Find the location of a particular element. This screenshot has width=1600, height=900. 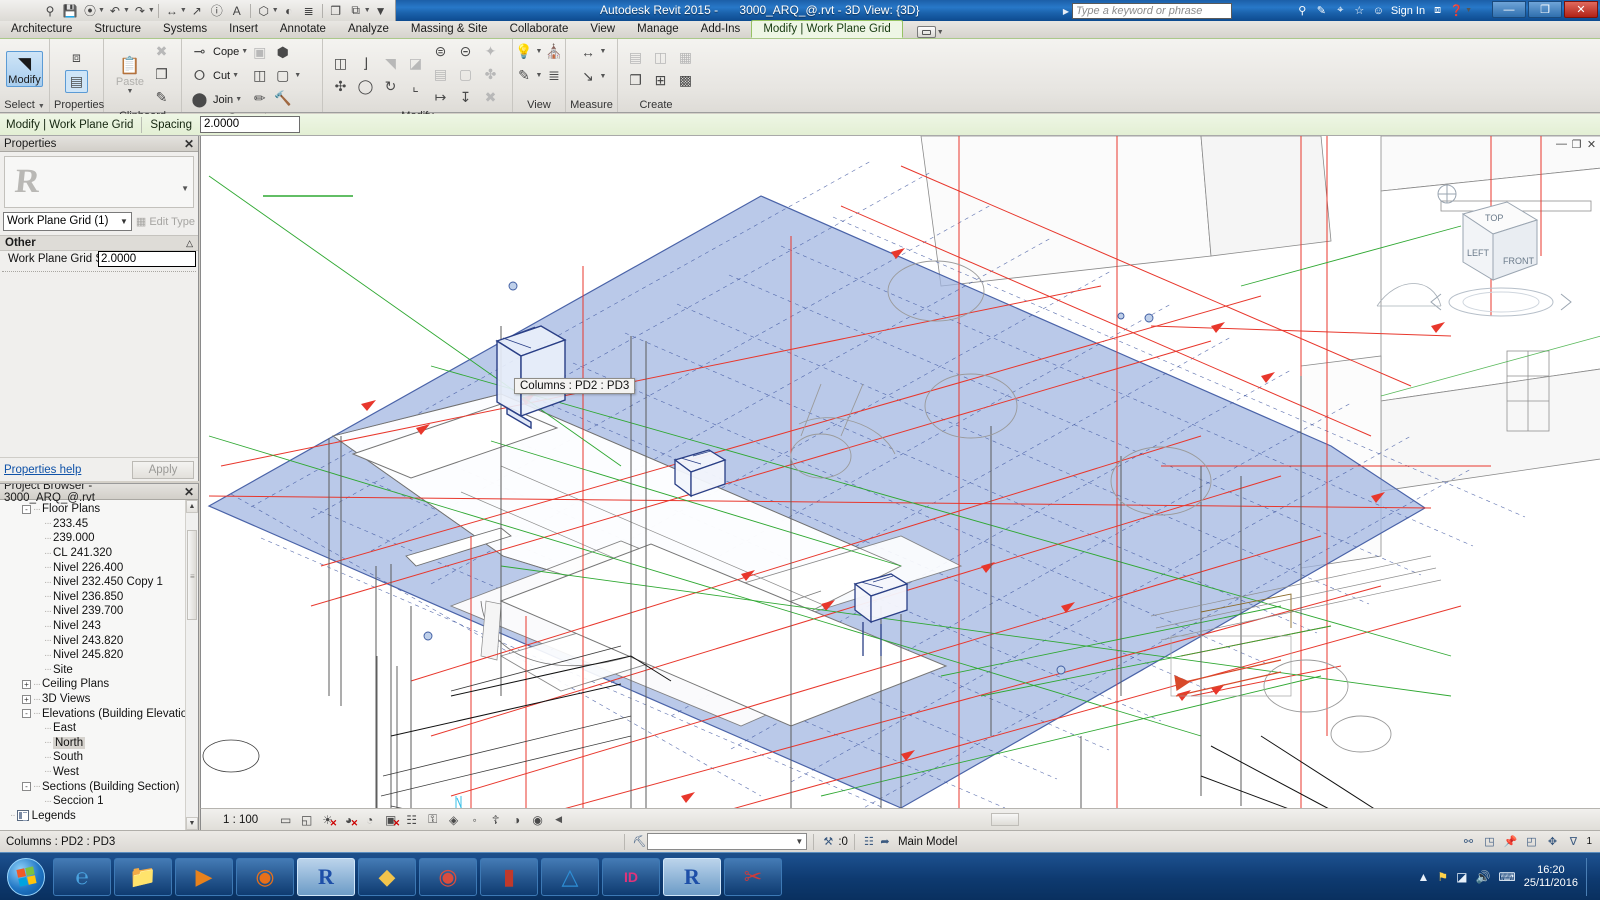

switch-windows-icon: ⧉ is located at coordinates (356, 11).